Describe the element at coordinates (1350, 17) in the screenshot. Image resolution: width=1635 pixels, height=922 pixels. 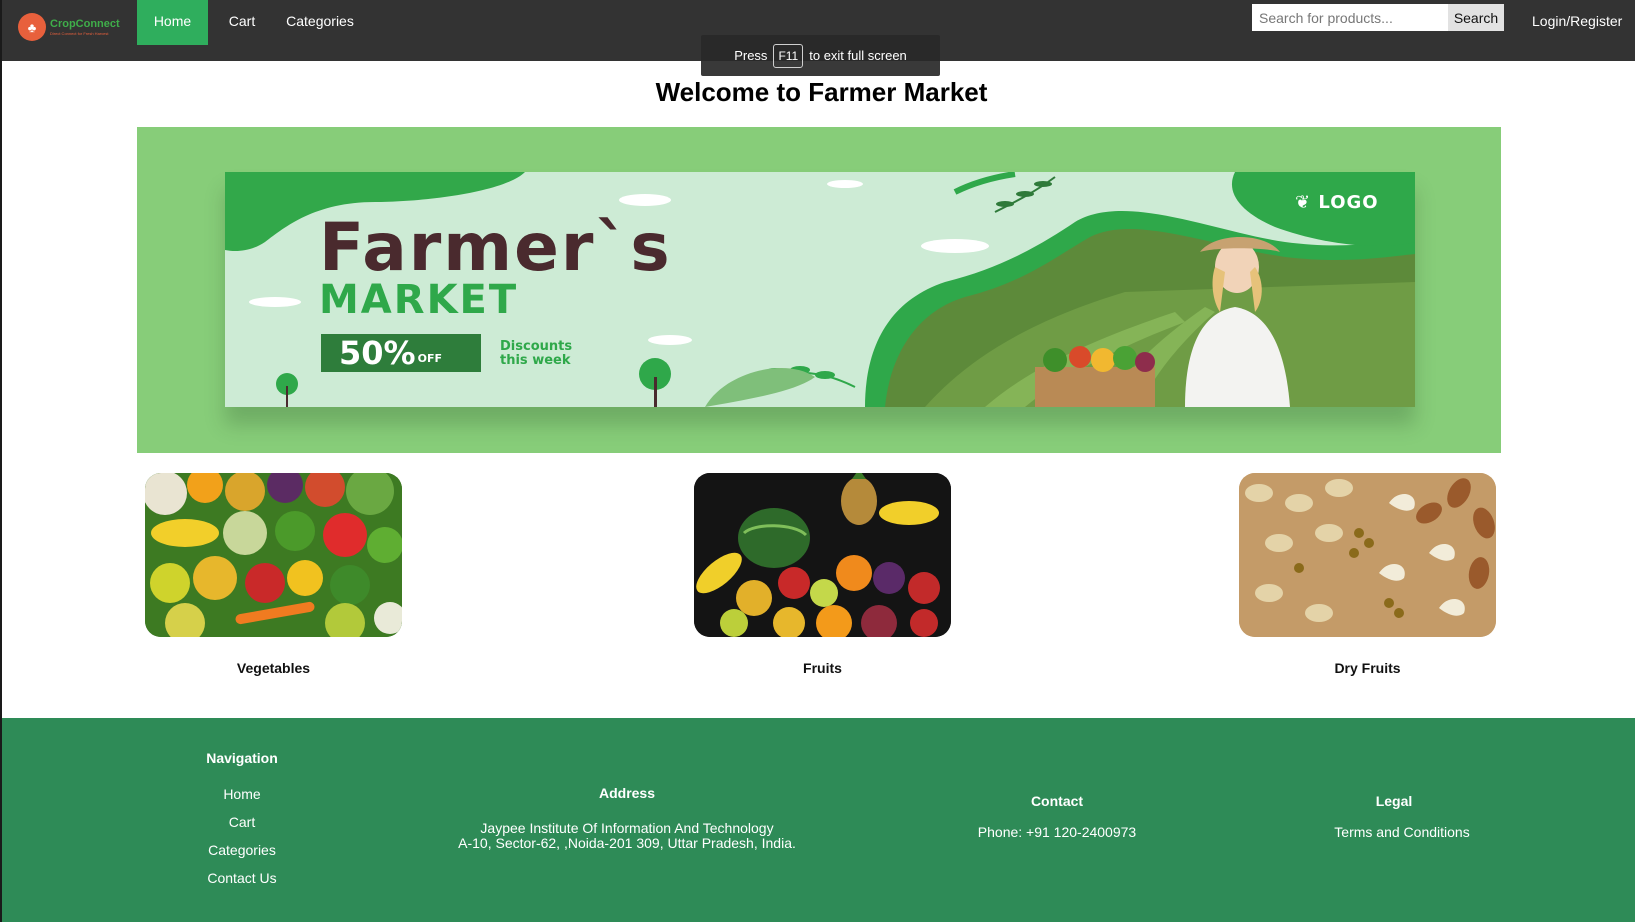
I see `search-input` at that location.